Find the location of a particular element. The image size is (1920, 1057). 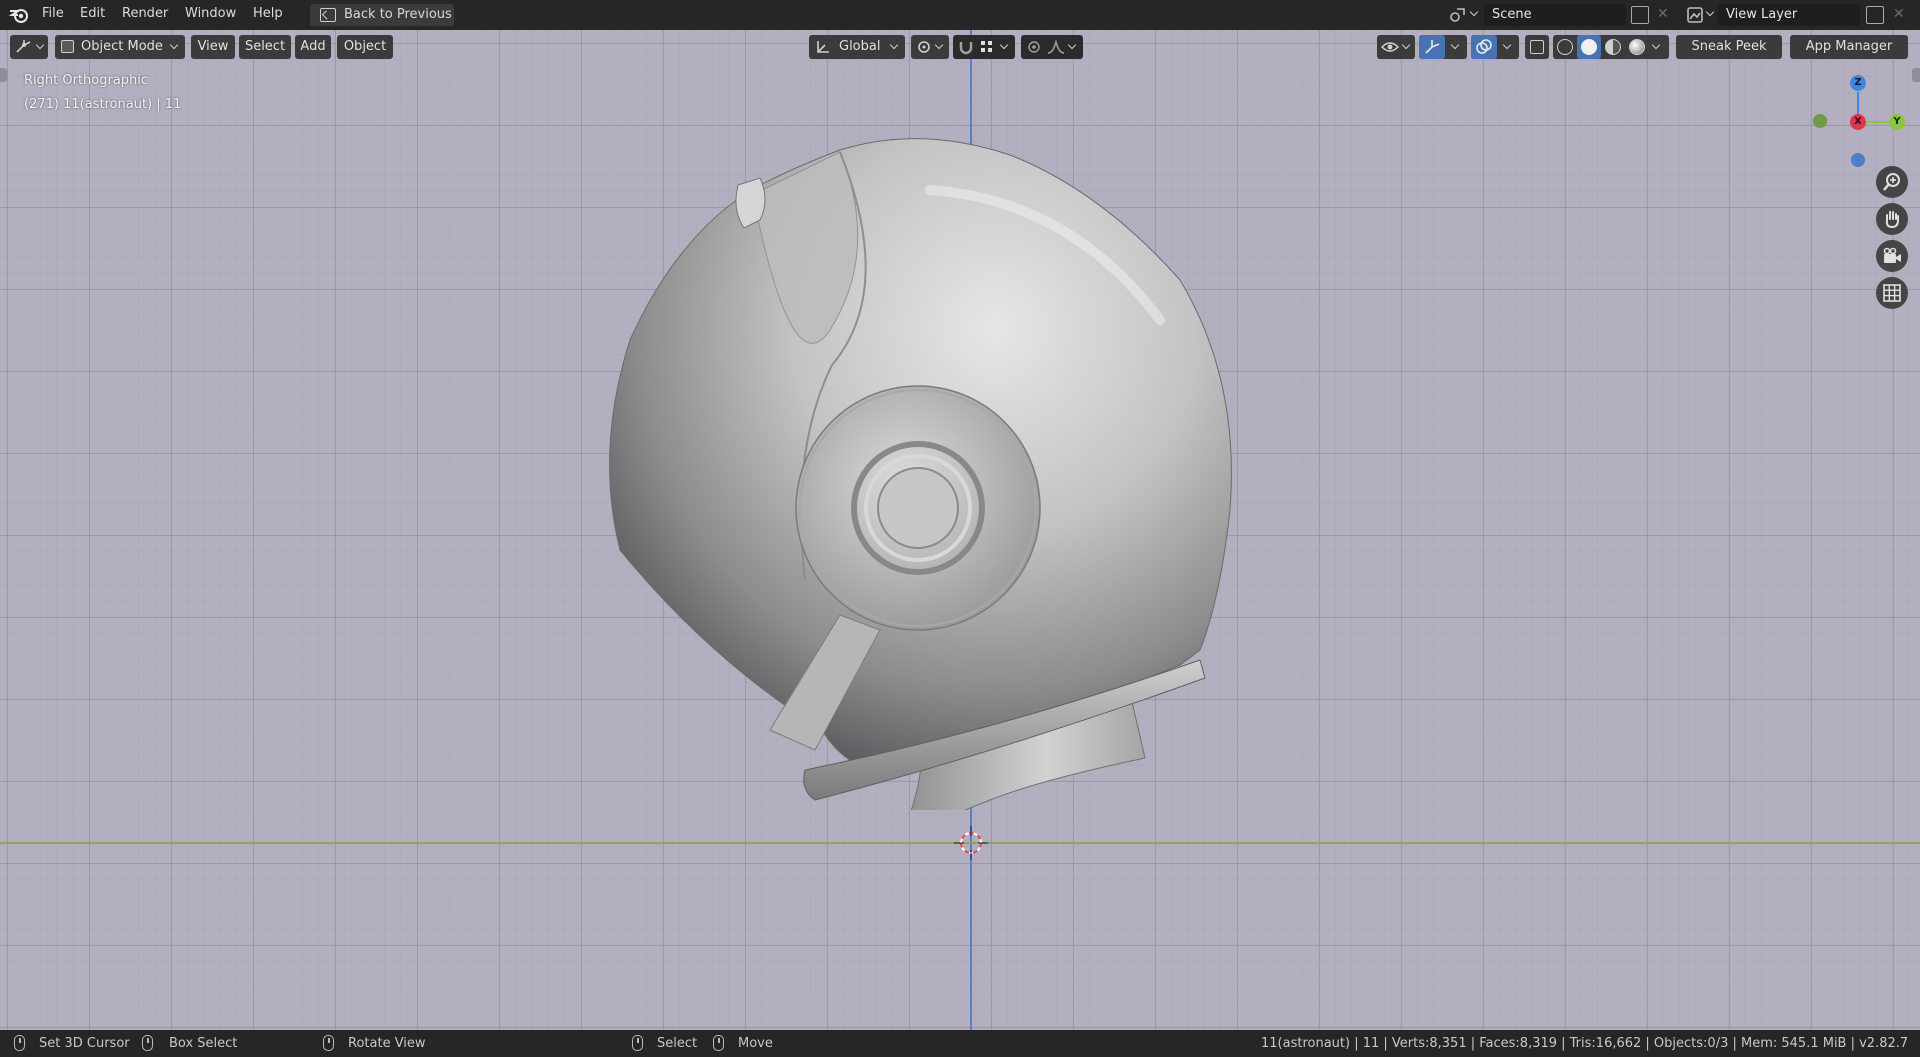

editor-type-icon is located at coordinates (23, 46).